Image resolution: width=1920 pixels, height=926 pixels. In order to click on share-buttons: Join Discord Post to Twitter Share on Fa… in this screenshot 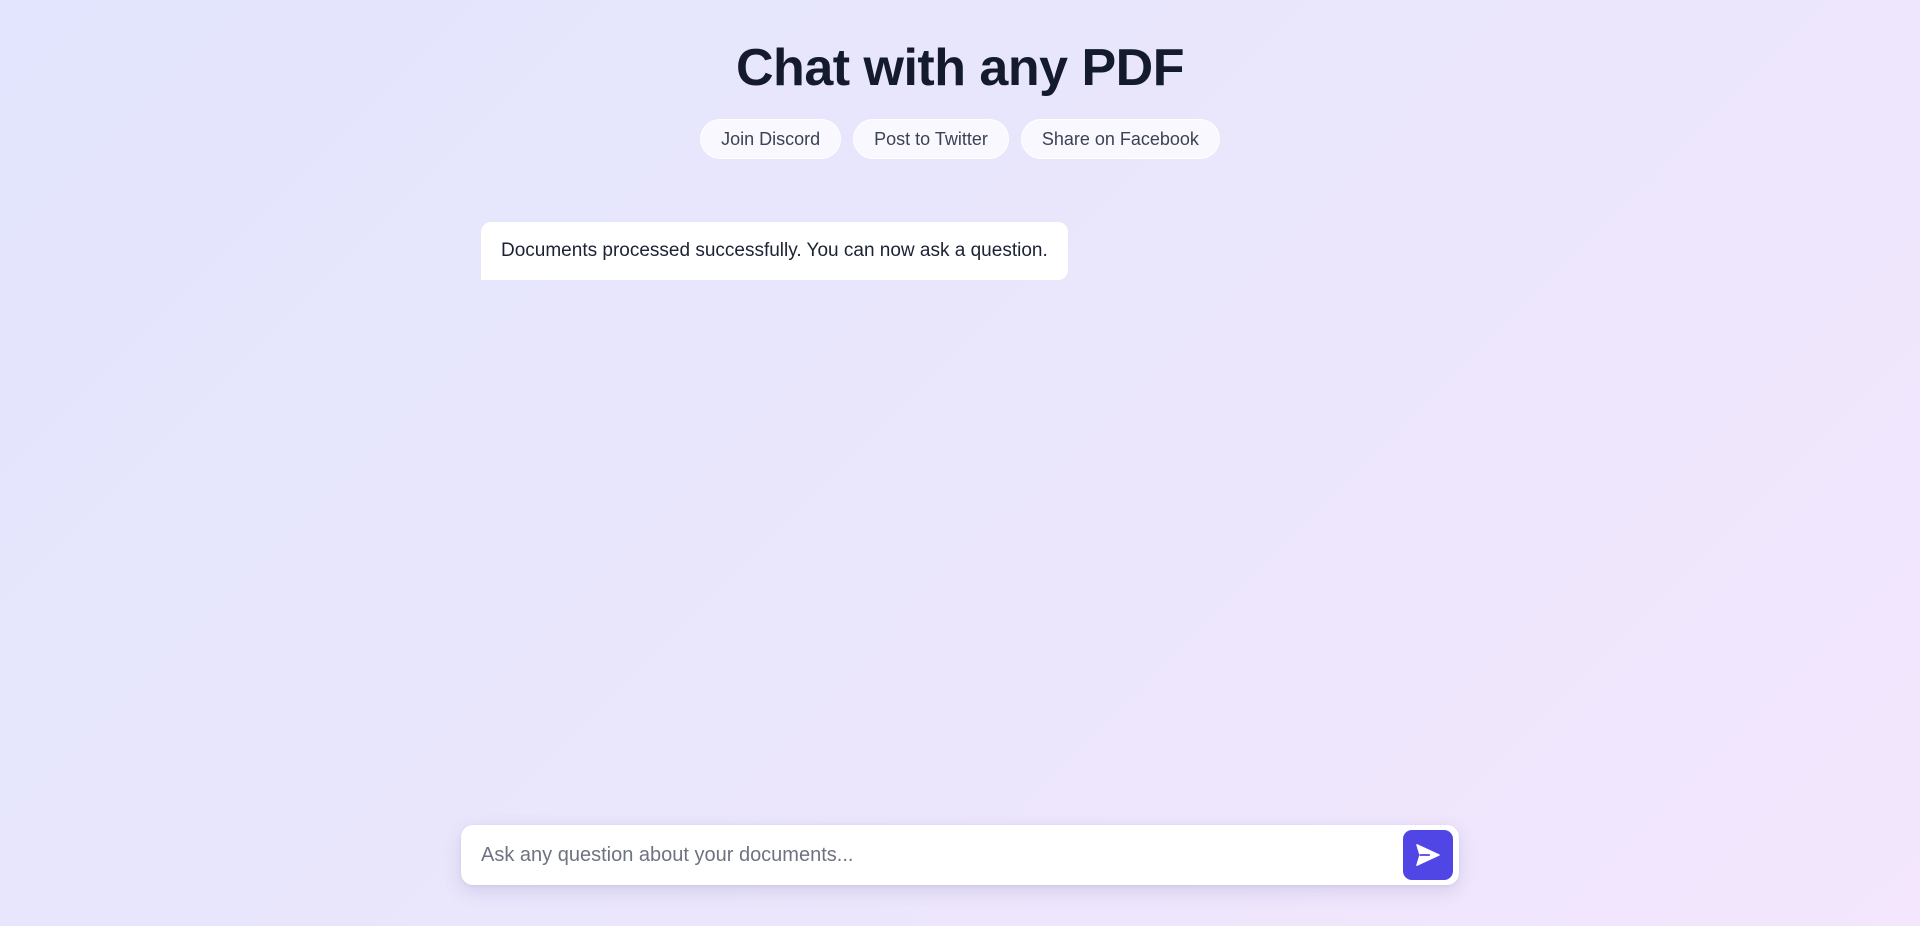, I will do `click(960, 139)`.